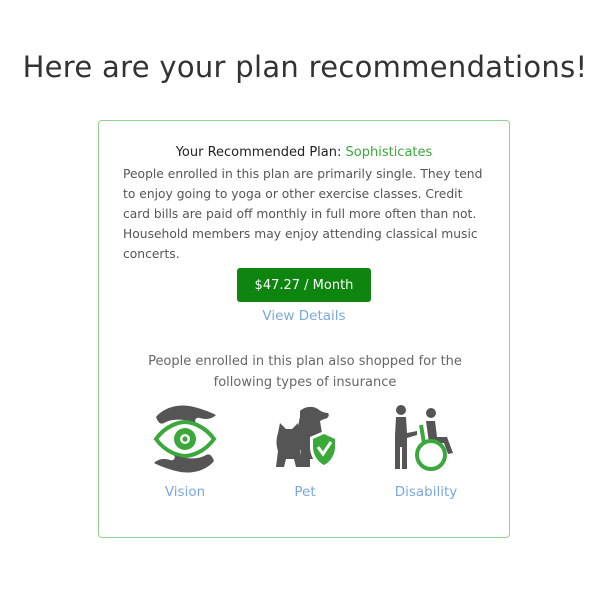 This screenshot has height=610, width=610. Describe the element at coordinates (305, 67) in the screenshot. I see `page-title: Here are your plan recommendations!` at that location.